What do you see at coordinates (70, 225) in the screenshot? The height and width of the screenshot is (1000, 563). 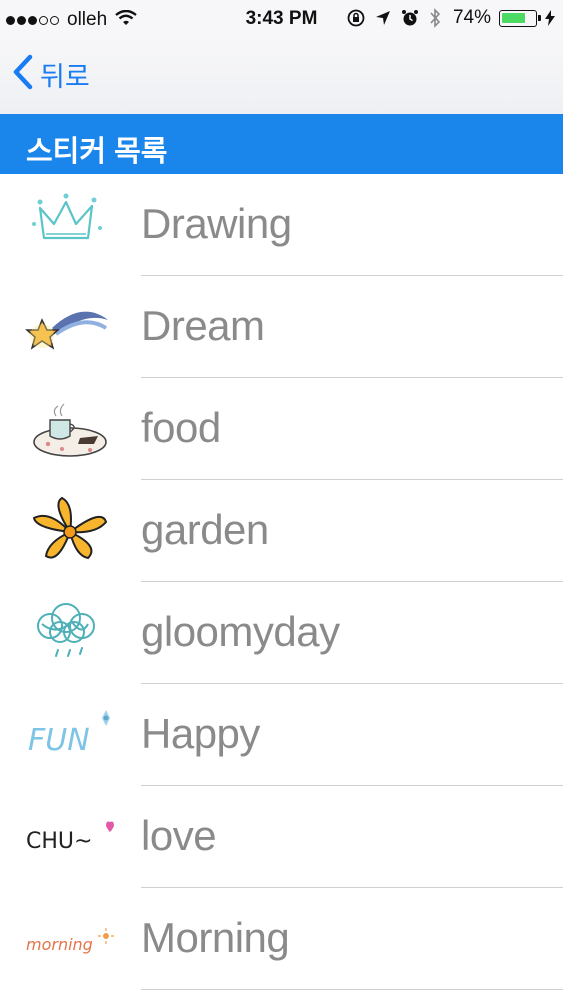 I see `crown-sticker-icon` at bounding box center [70, 225].